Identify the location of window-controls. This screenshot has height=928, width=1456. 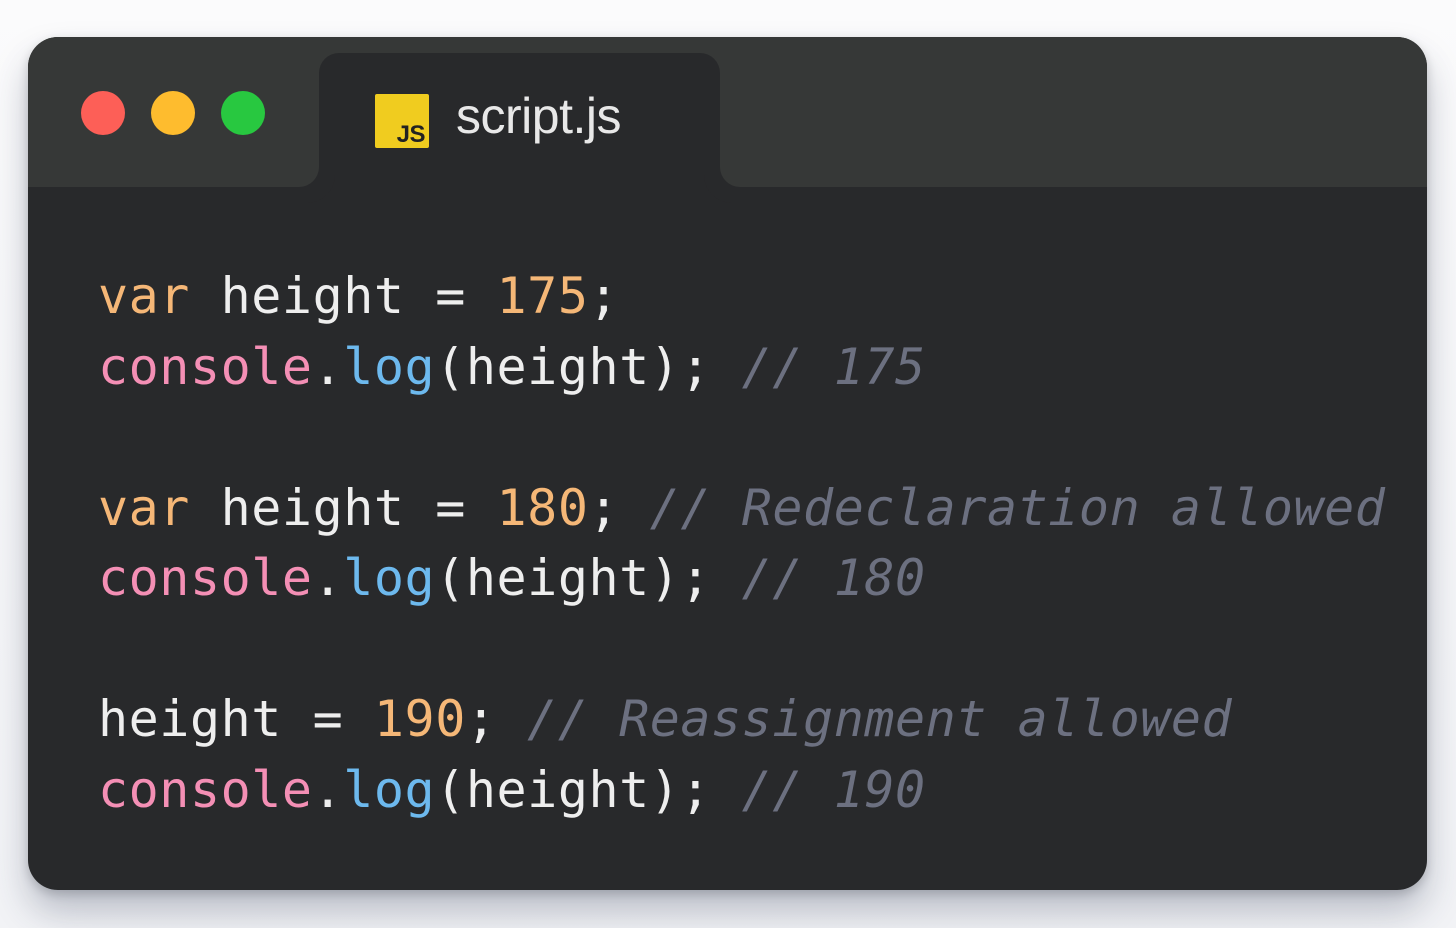
(173, 113).